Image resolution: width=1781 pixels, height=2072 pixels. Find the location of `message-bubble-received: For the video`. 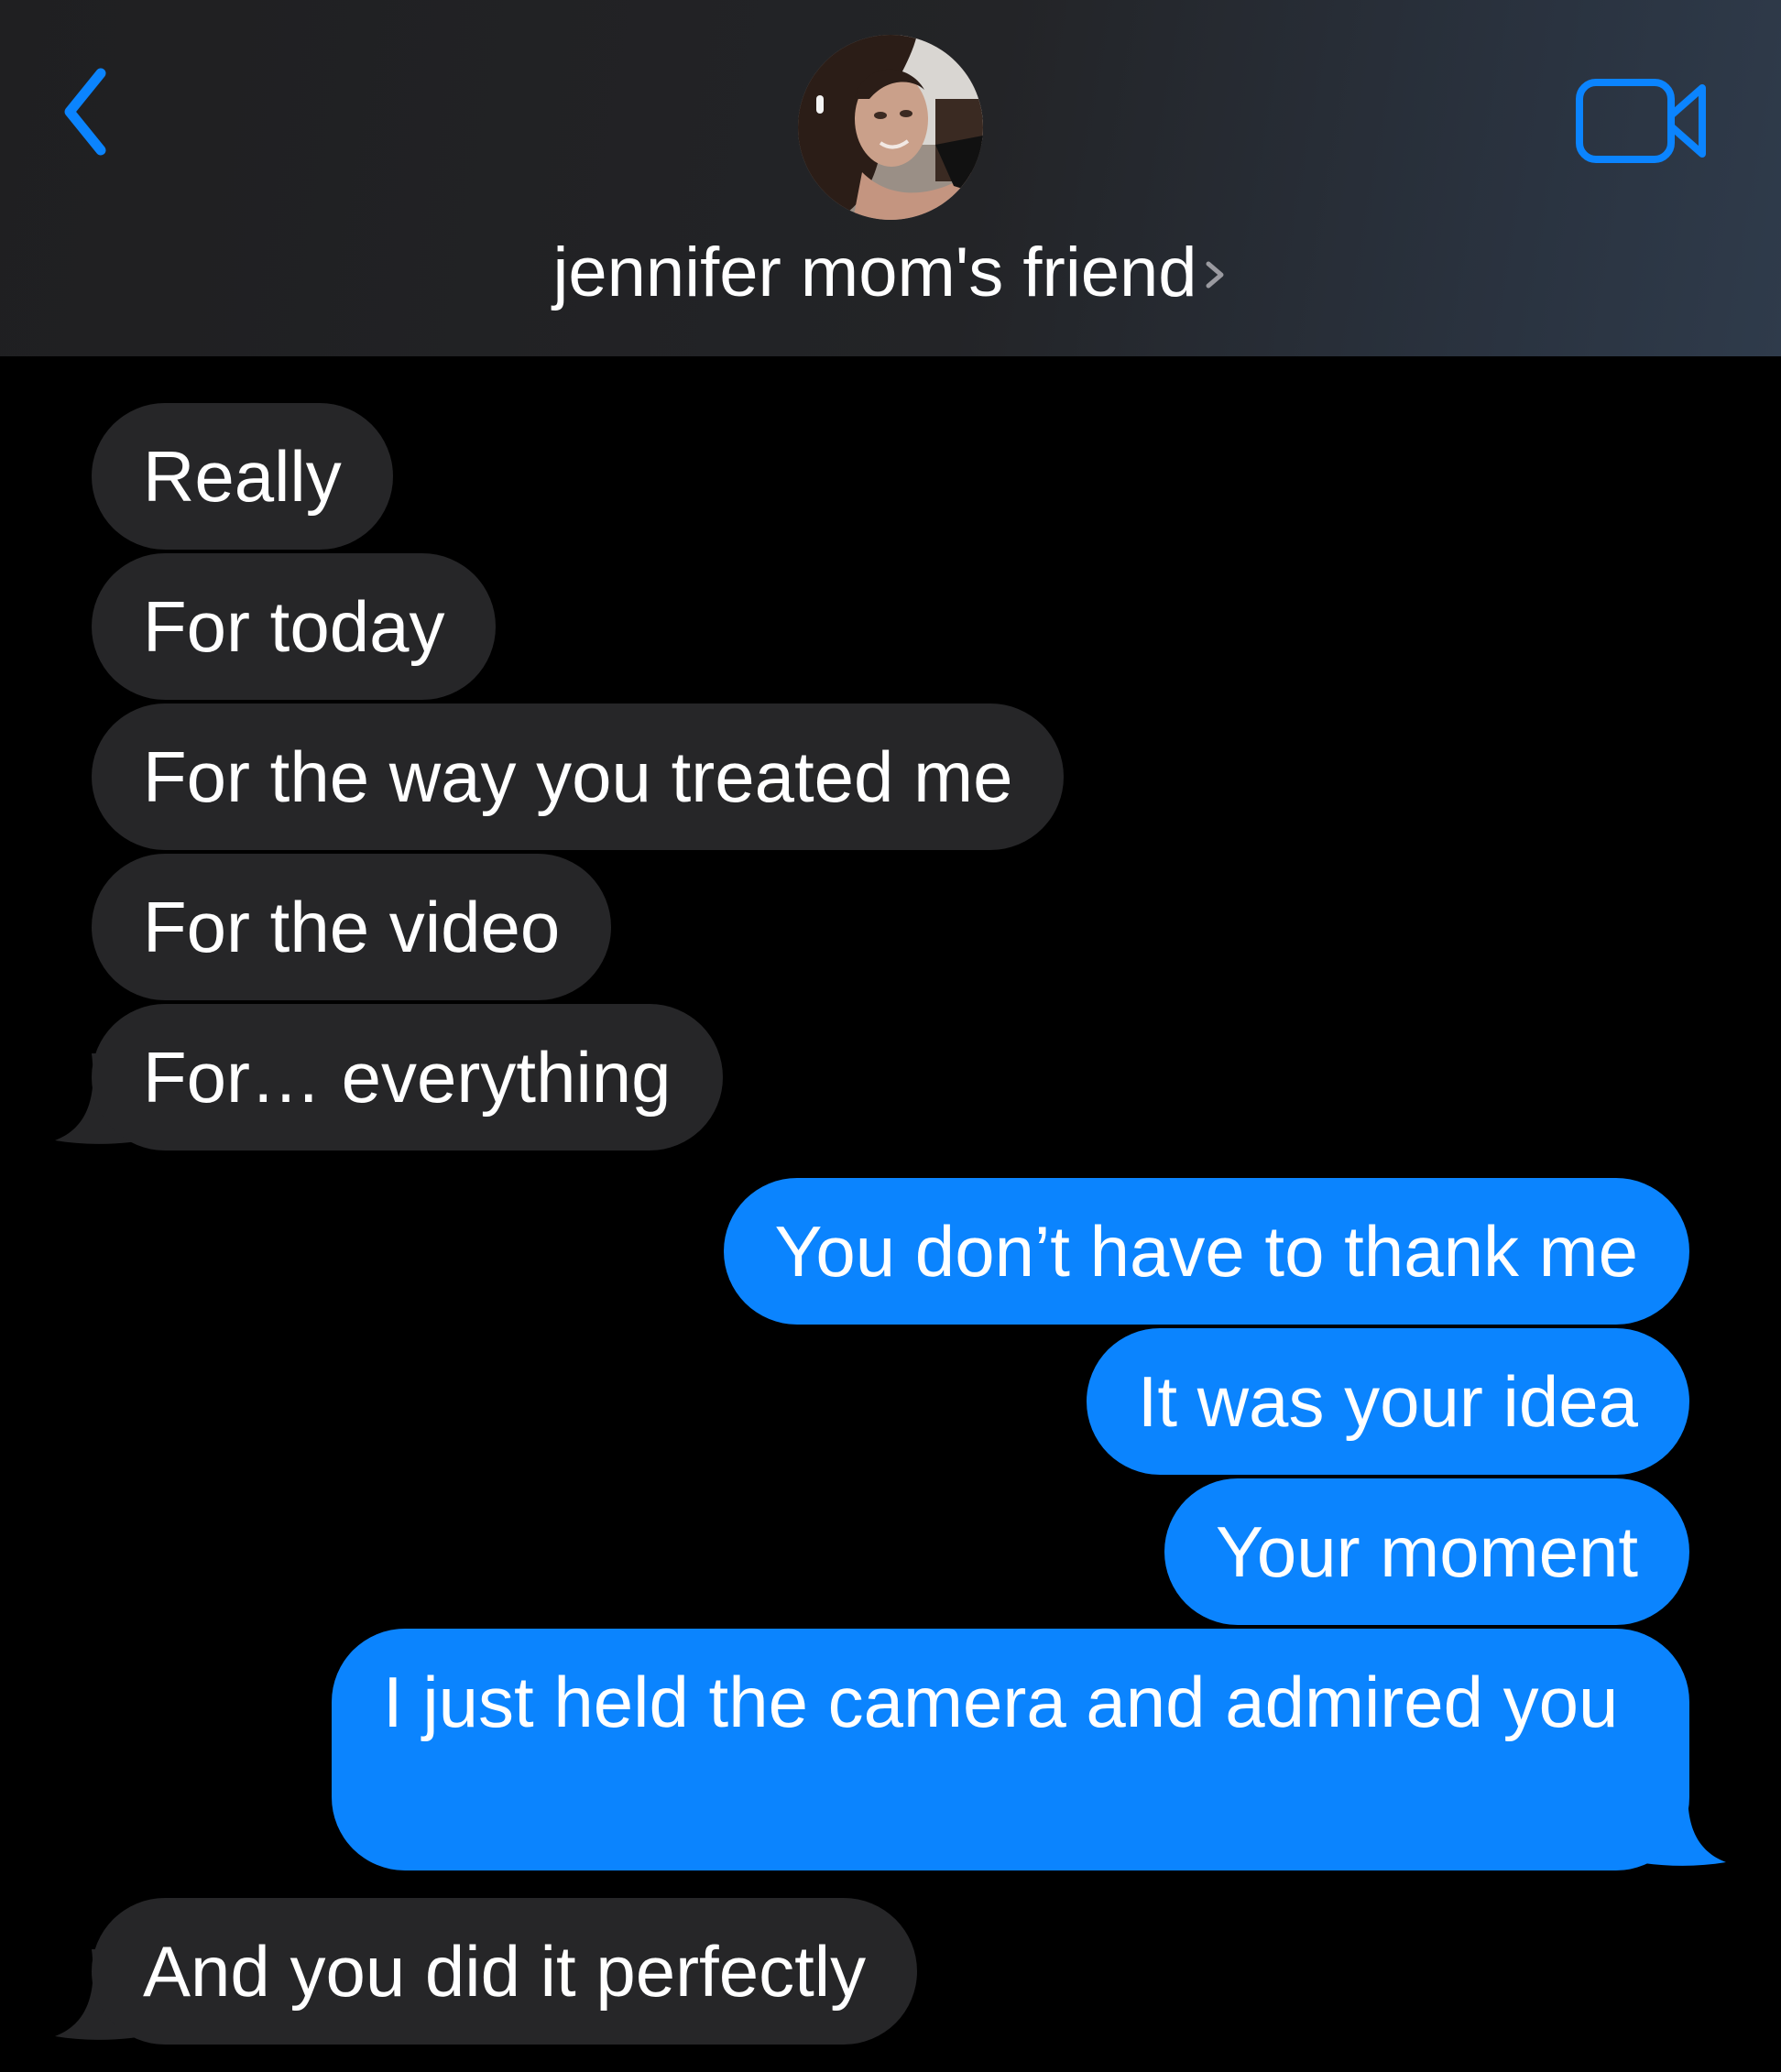

message-bubble-received: For the video is located at coordinates (352, 927).